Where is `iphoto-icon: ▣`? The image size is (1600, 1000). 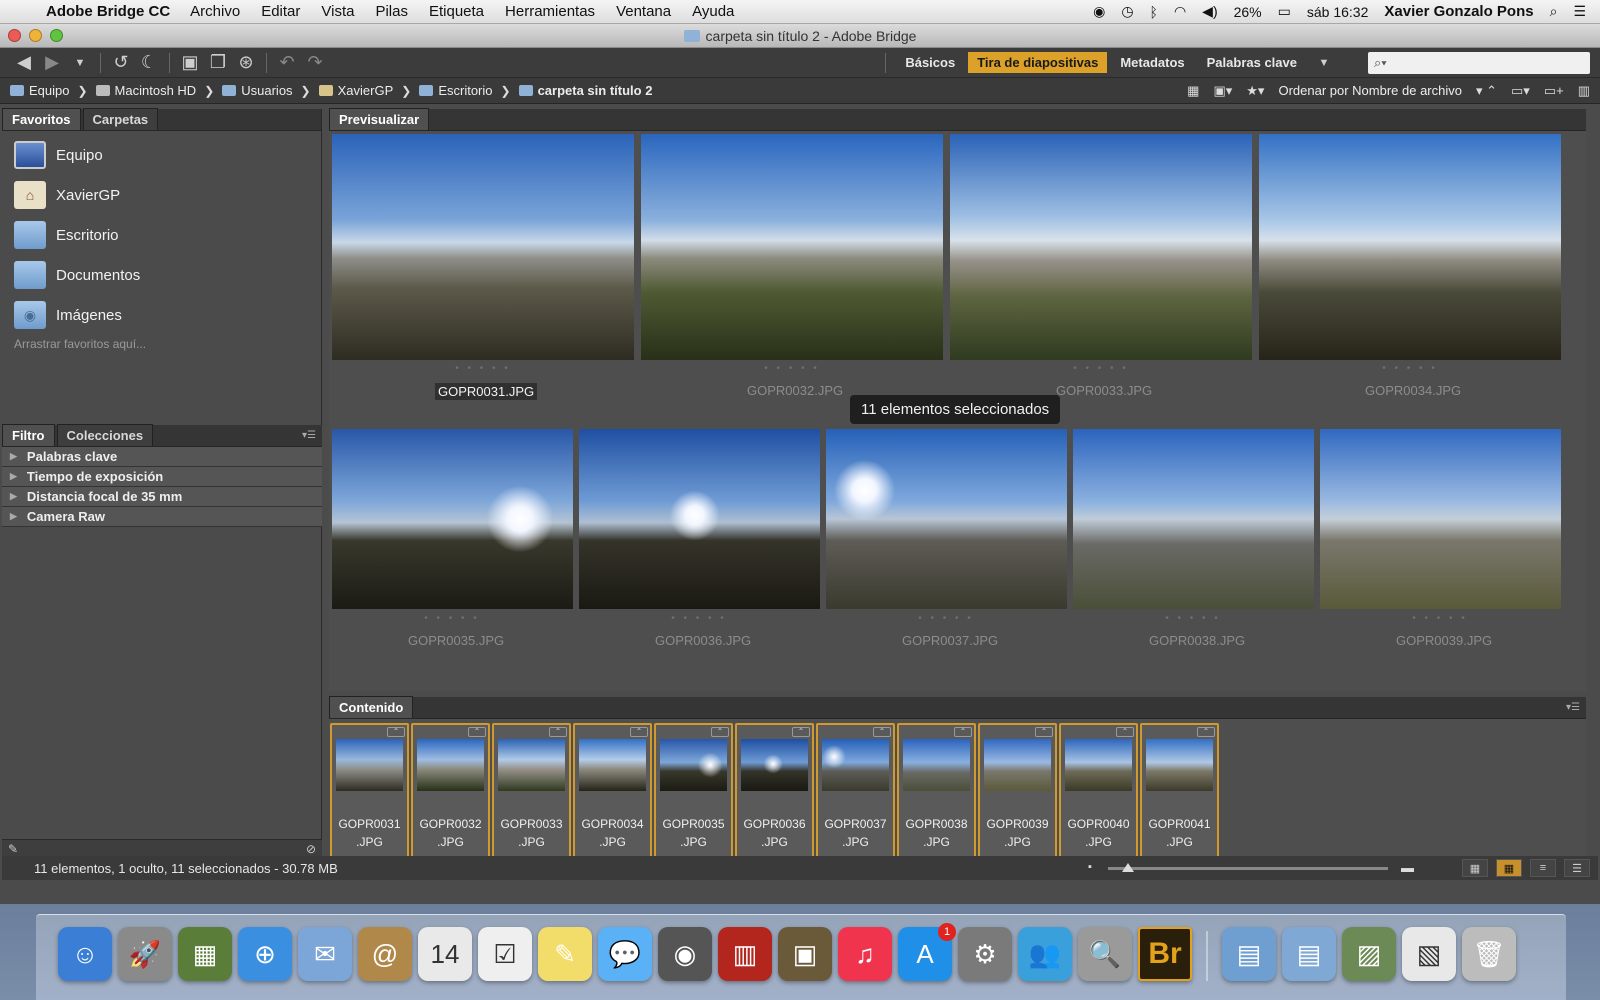 iphoto-icon: ▣ is located at coordinates (805, 954).